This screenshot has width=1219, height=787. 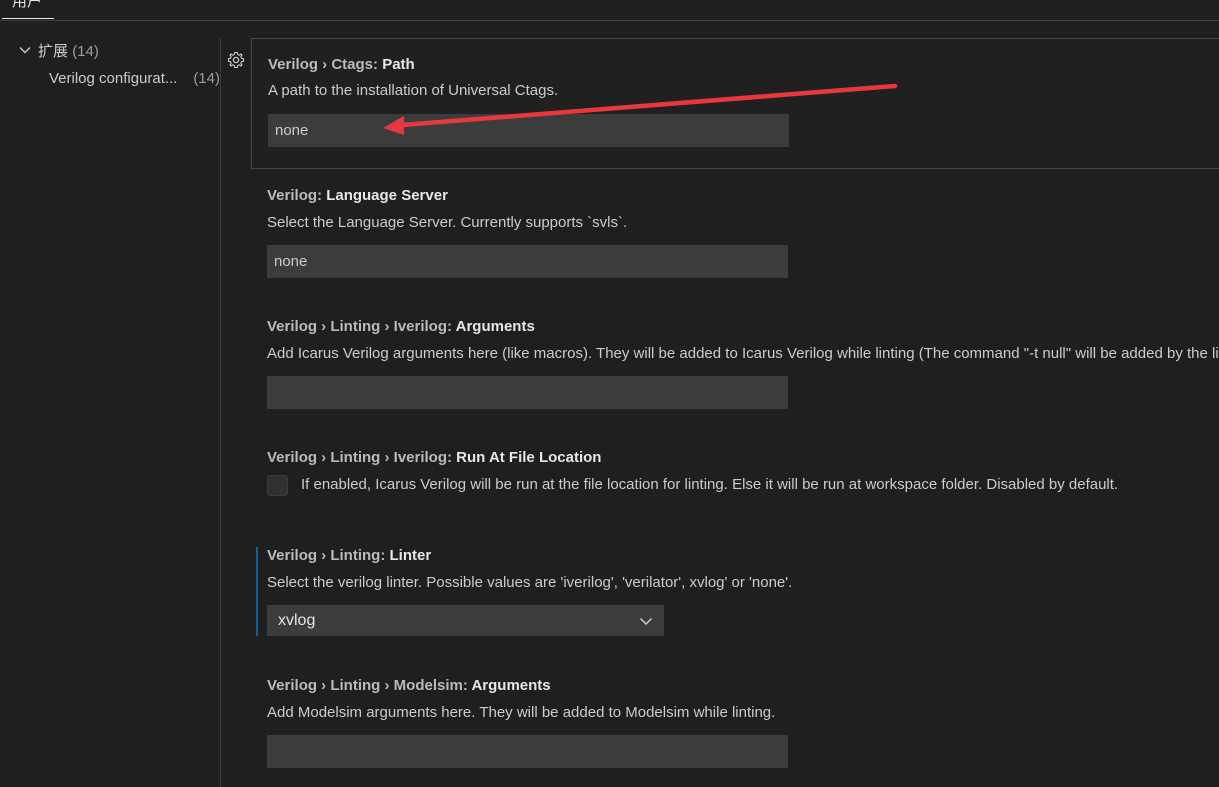 I want to click on setting-category: Verilog › Linting › Modelsim:, so click(x=369, y=685).